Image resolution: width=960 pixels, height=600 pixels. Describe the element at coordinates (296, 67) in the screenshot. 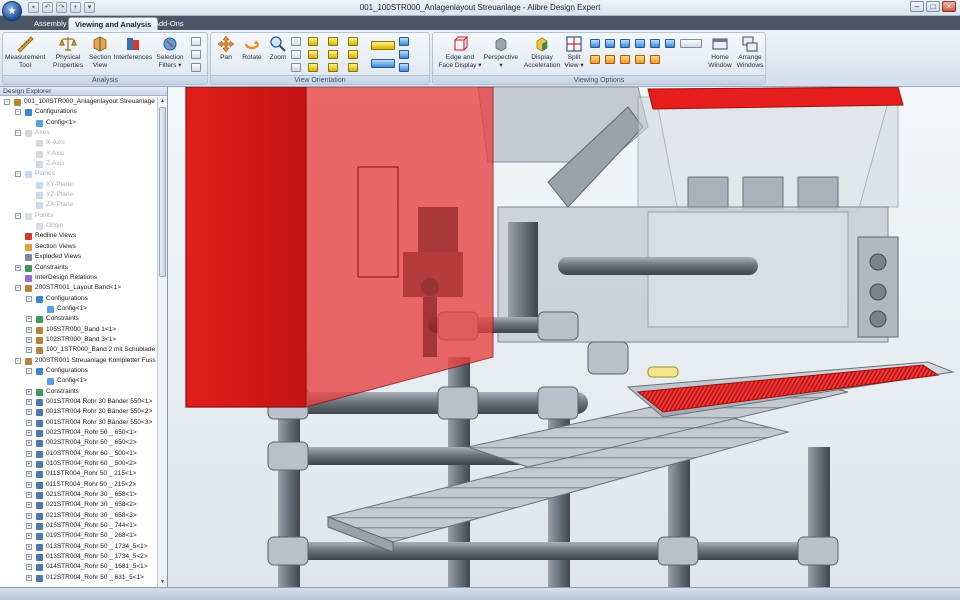

I see `zoom-previous-icon` at that location.